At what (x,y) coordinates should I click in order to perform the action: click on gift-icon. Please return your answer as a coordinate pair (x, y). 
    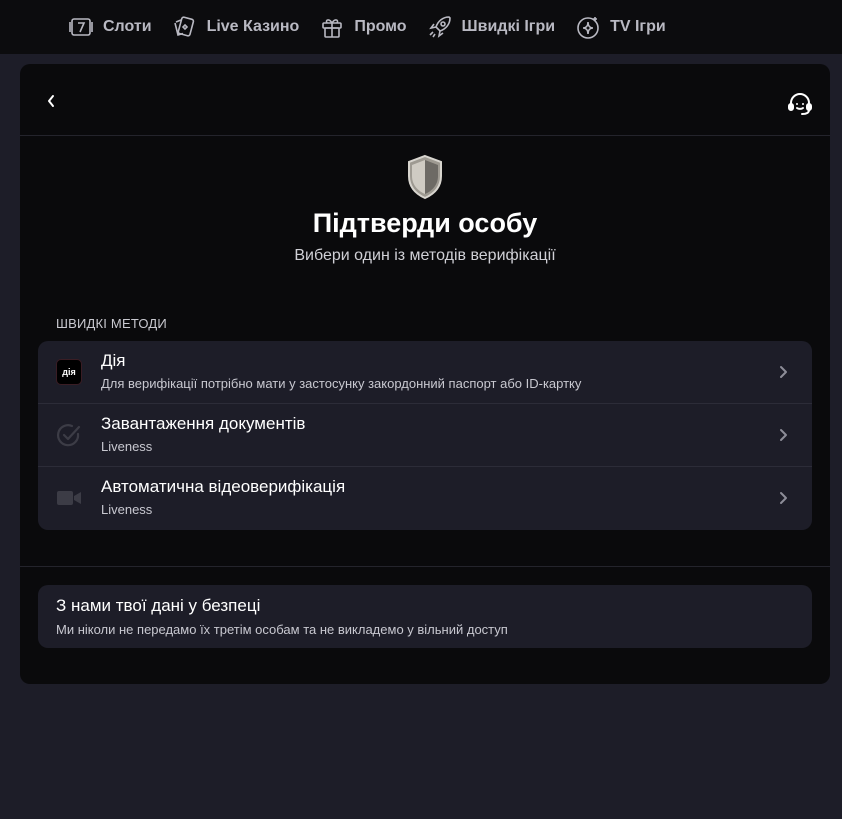
    Looking at the image, I should click on (332, 28).